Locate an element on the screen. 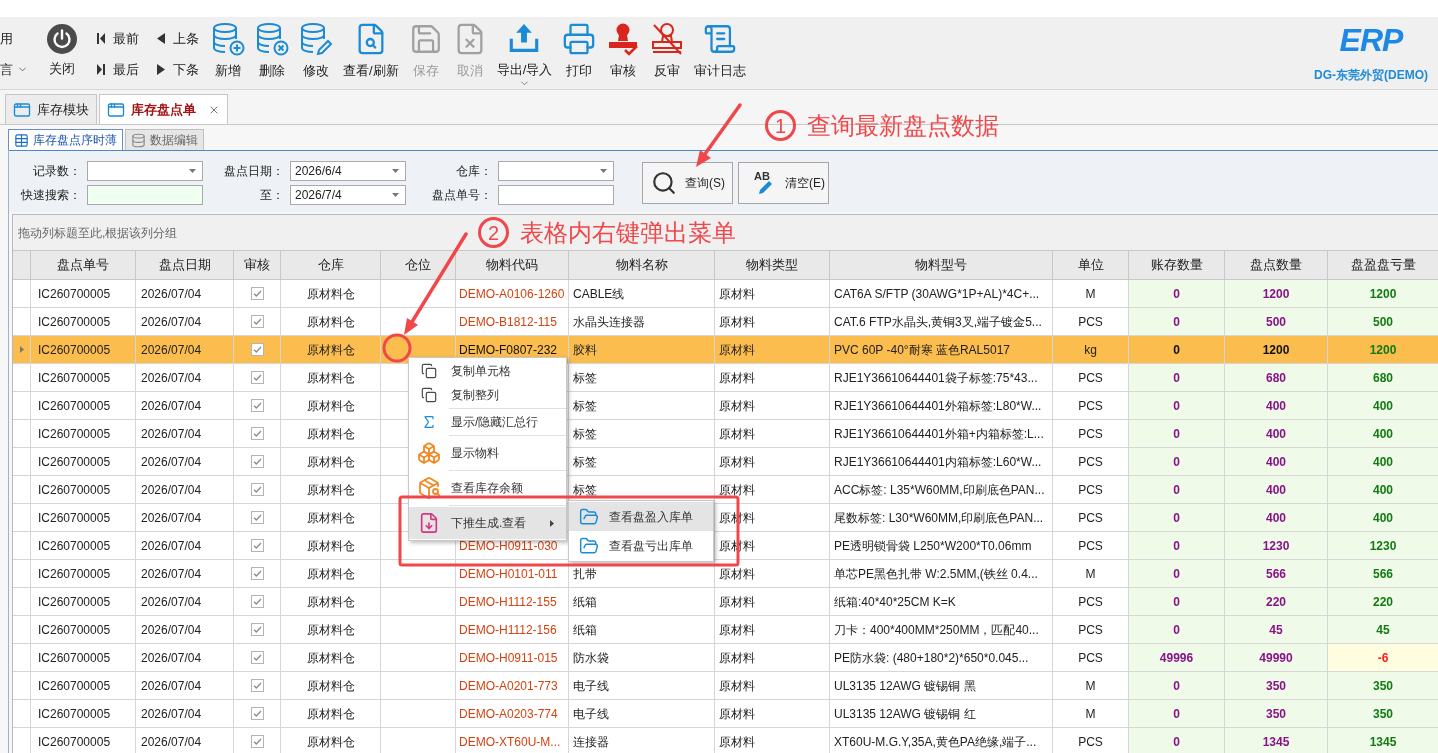  field-label: 盘点日期： is located at coordinates (253, 171).